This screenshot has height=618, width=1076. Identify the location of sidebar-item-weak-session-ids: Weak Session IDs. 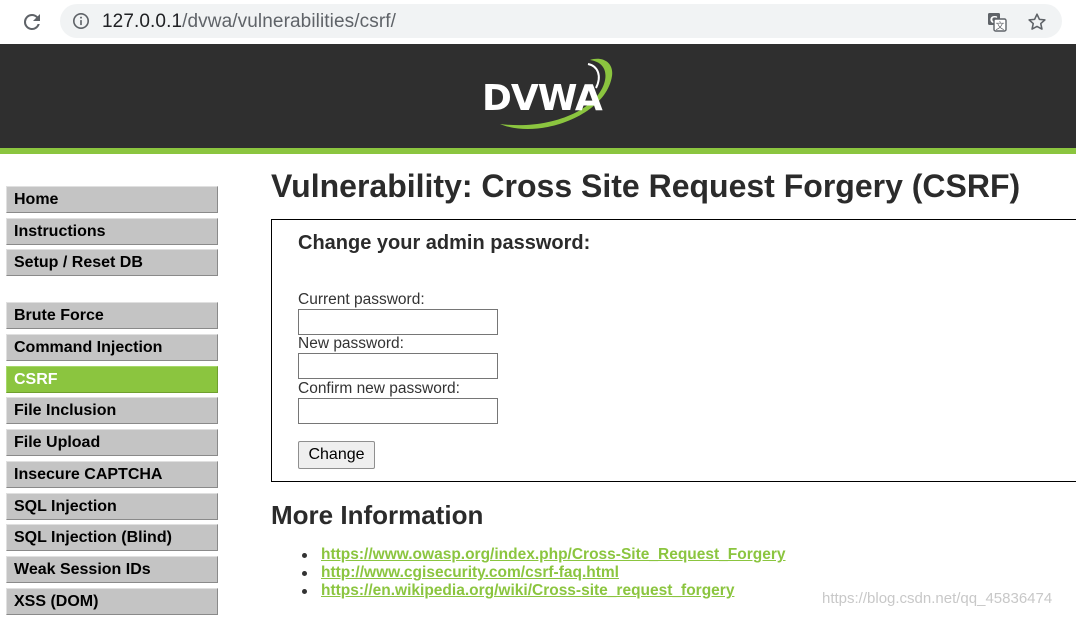
(112, 569).